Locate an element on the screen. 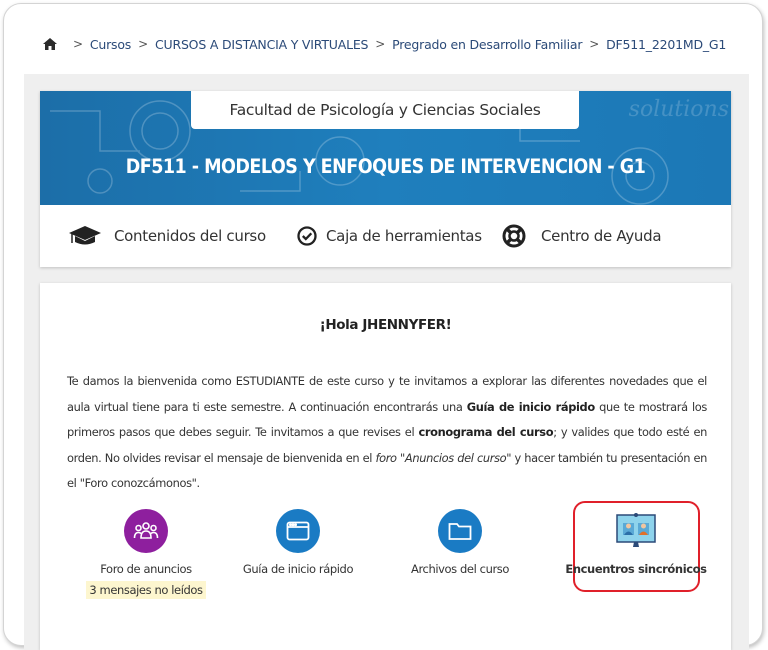  tile-label: Foro de anuncios is located at coordinates (146, 569).